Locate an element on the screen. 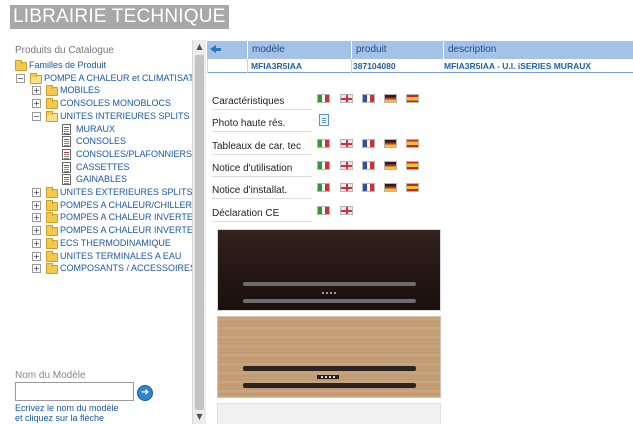 The width and height of the screenshot is (633, 424). document-row: Déclaration CE is located at coordinates (420, 213).